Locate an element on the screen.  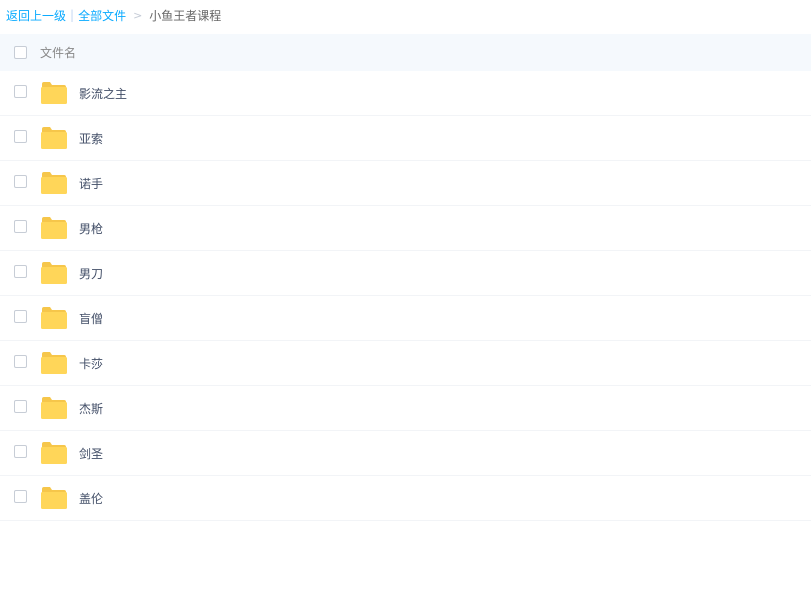
file-name: 亚索 is located at coordinates (91, 138).